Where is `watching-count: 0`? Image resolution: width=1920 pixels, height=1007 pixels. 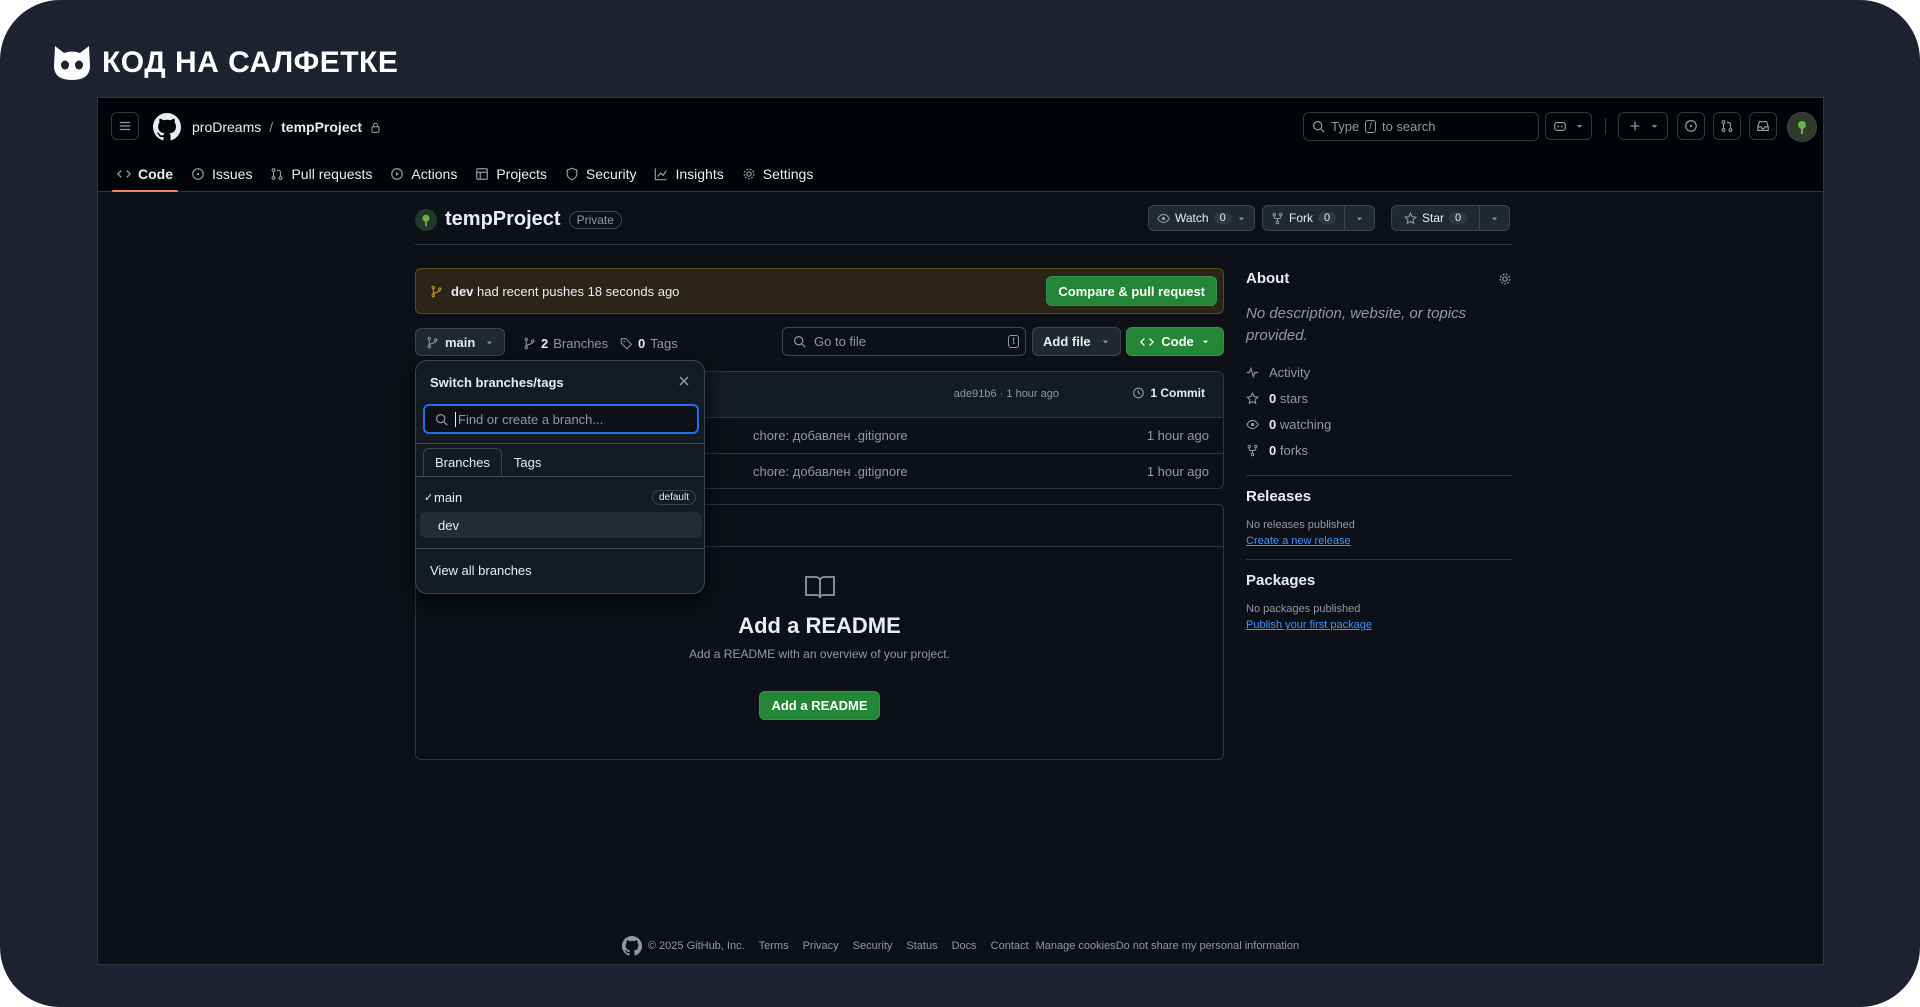
watching-count: 0 is located at coordinates (1273, 424).